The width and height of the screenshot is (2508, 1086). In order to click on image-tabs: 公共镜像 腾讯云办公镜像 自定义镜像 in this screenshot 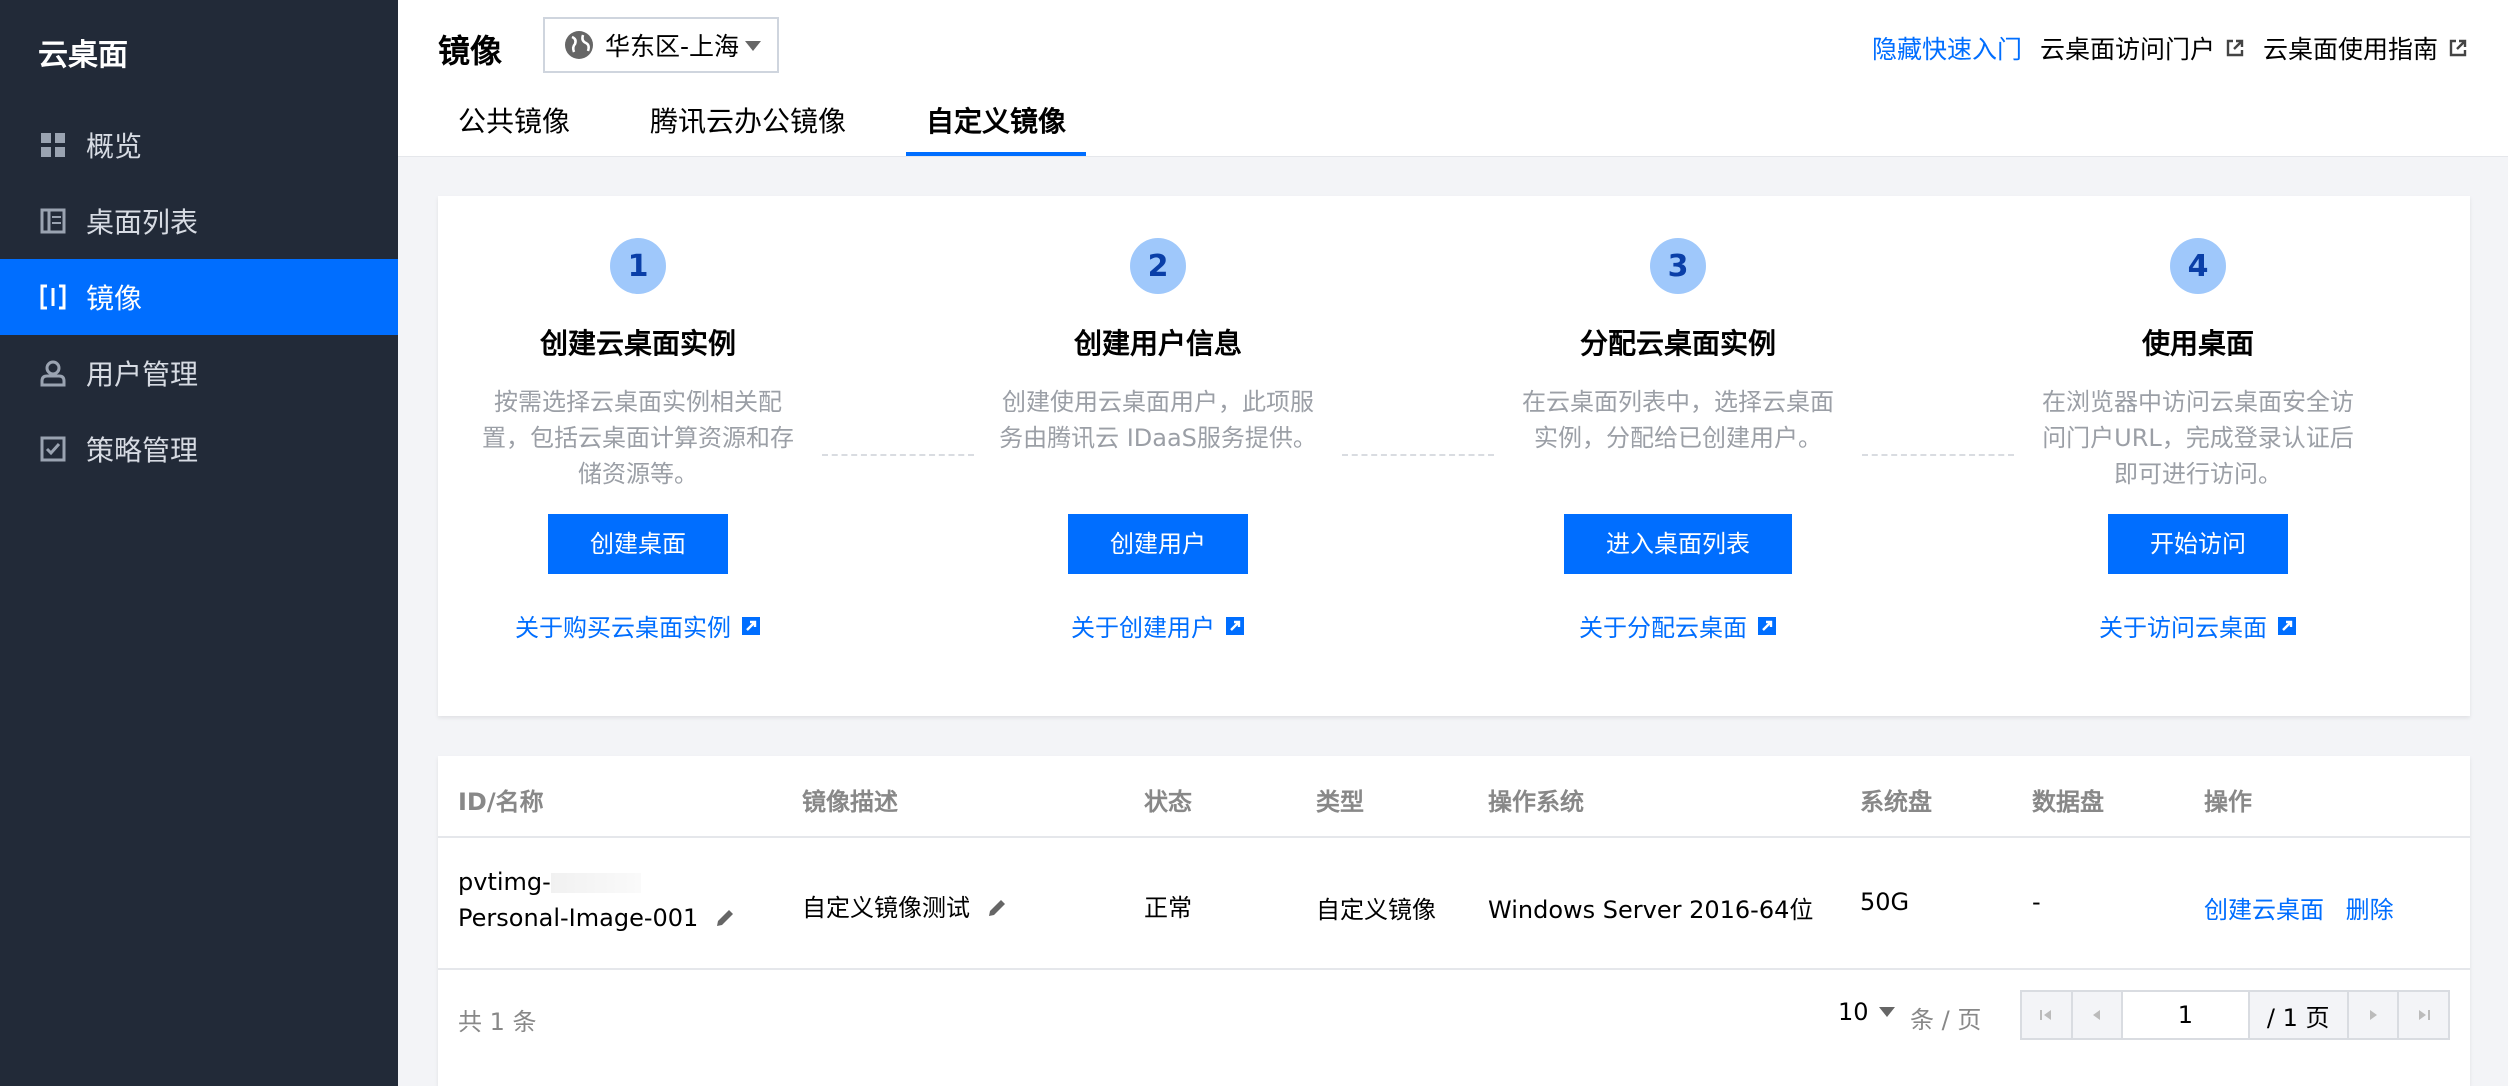, I will do `click(782, 128)`.